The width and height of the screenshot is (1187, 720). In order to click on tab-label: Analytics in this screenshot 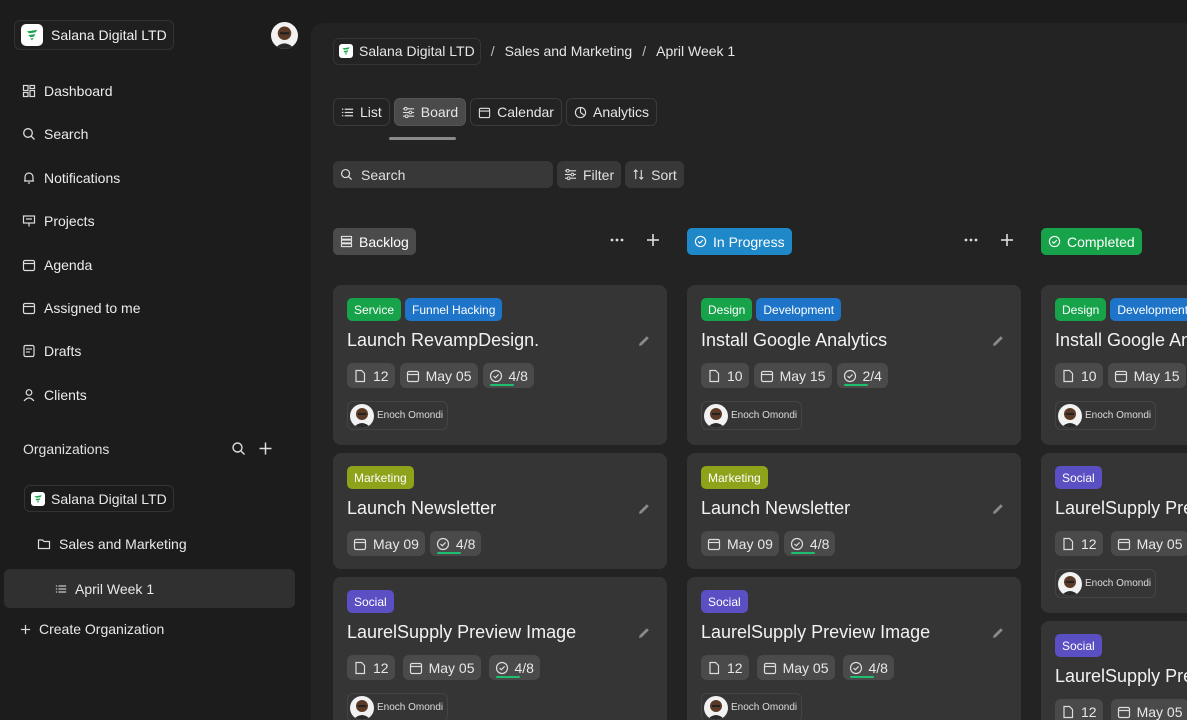, I will do `click(621, 112)`.